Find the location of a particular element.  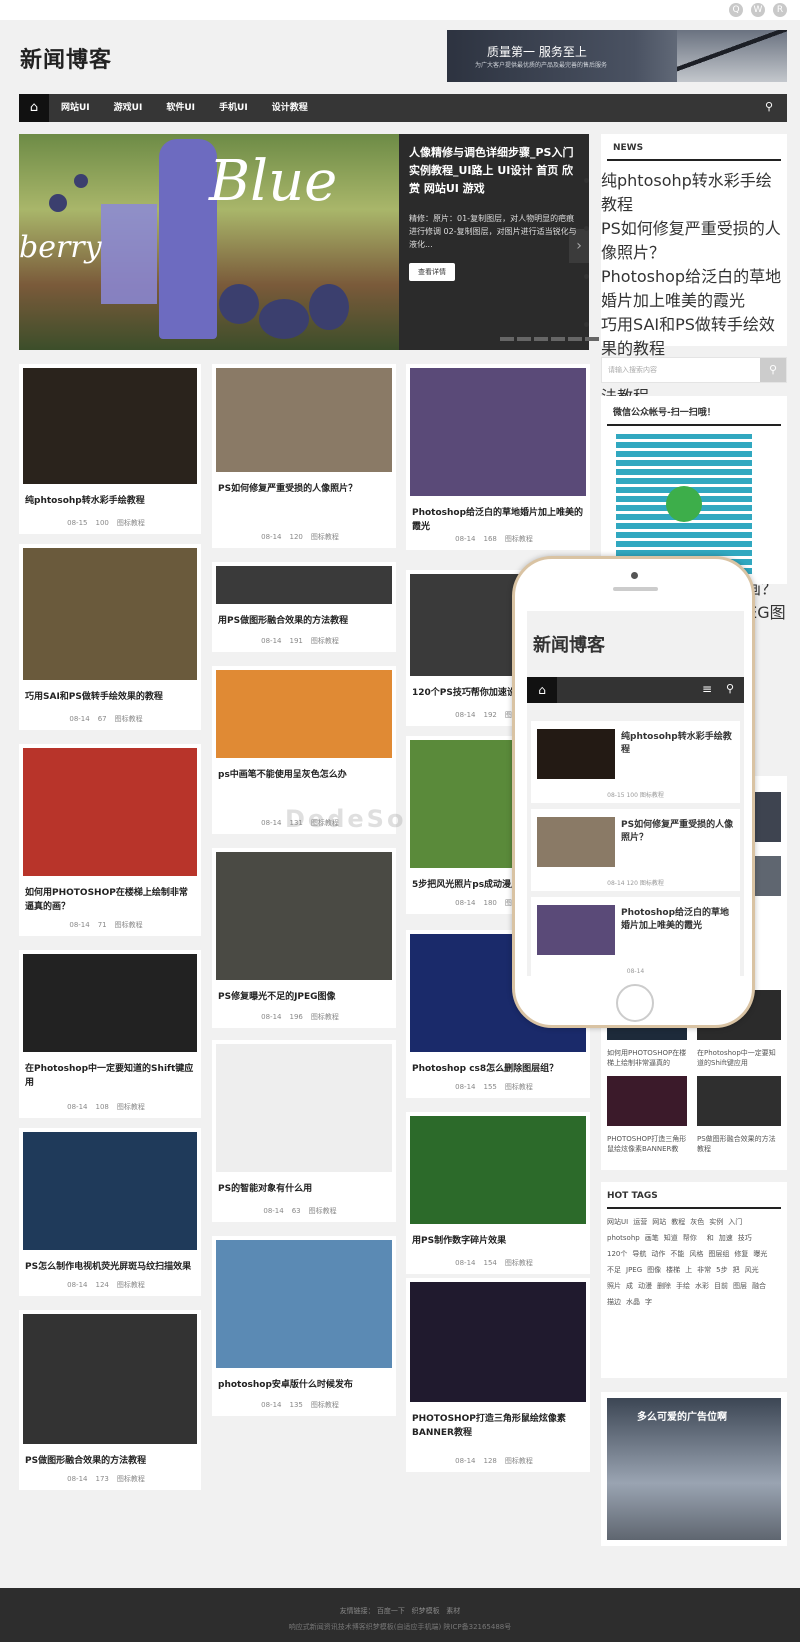

thumb-title: 如何用PHOTOSHOP在楼梯上绘制非常逼真的 is located at coordinates (647, 1058).